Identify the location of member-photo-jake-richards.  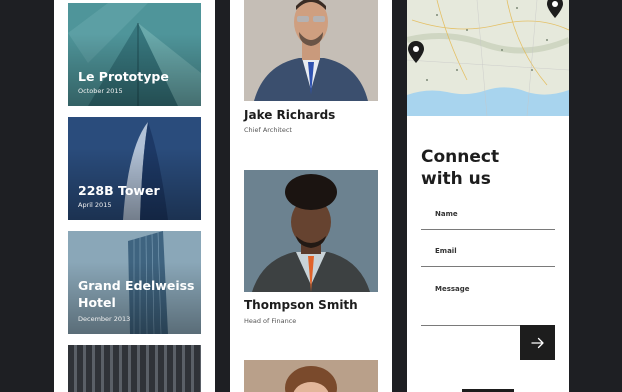
(311, 50).